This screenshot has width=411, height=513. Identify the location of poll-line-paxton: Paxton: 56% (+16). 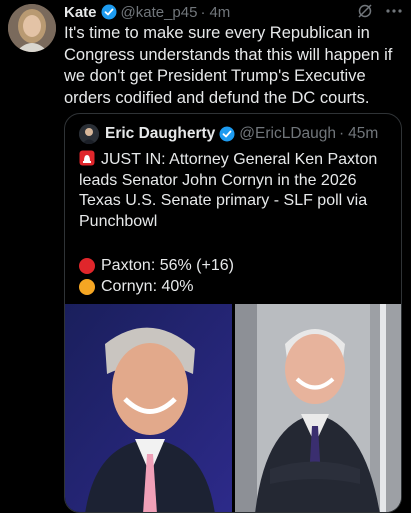
(156, 266).